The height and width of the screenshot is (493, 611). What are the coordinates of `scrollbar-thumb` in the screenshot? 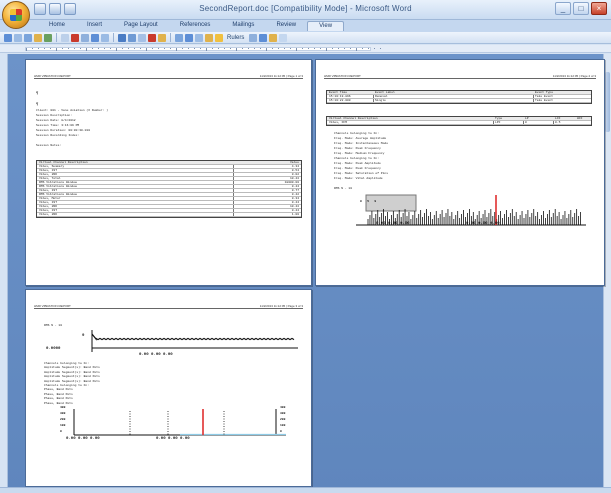 It's located at (607, 102).